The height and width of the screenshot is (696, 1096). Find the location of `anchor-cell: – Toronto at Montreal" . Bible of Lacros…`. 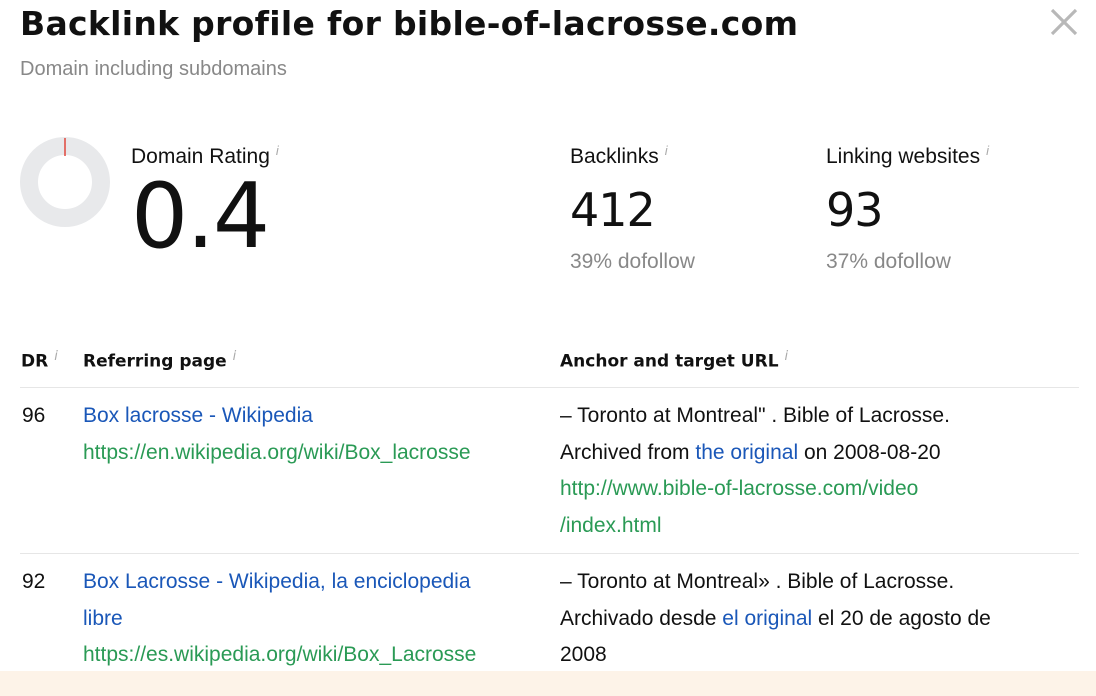

anchor-cell: – Toronto at Montreal" . Bible of Lacros… is located at coordinates (820, 471).